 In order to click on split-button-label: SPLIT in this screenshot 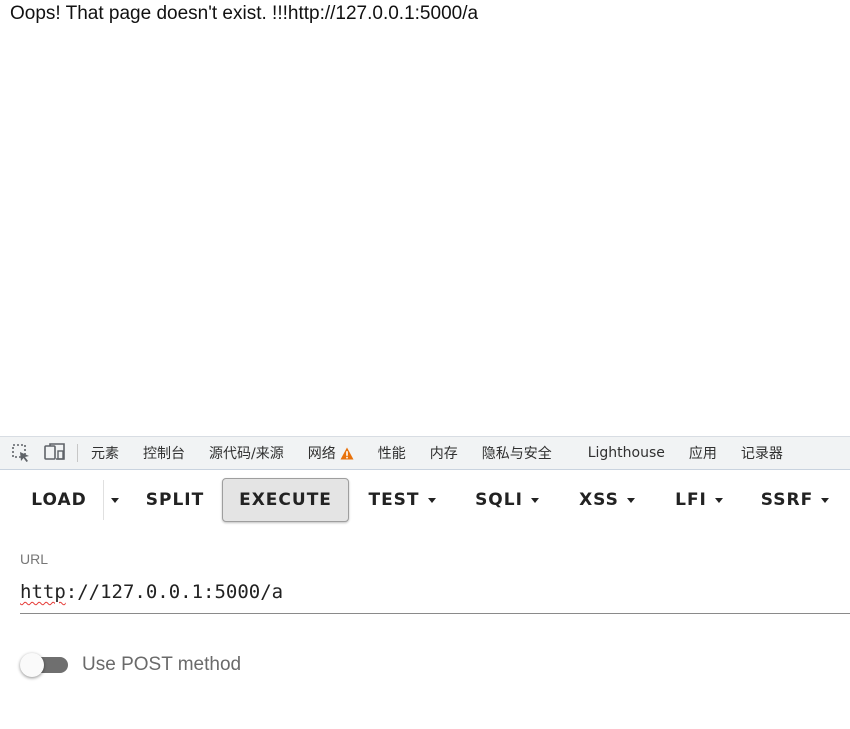, I will do `click(175, 500)`.